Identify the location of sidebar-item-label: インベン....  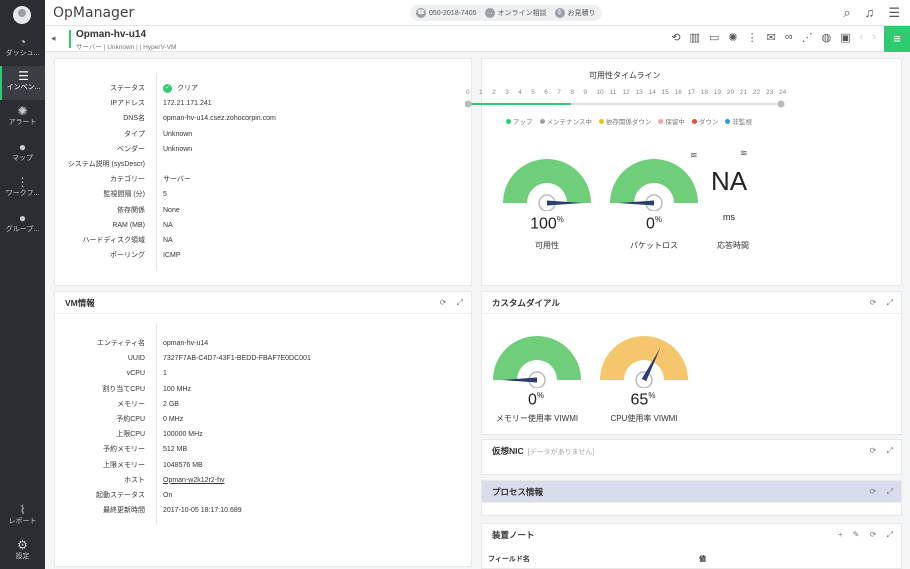
(23, 87).